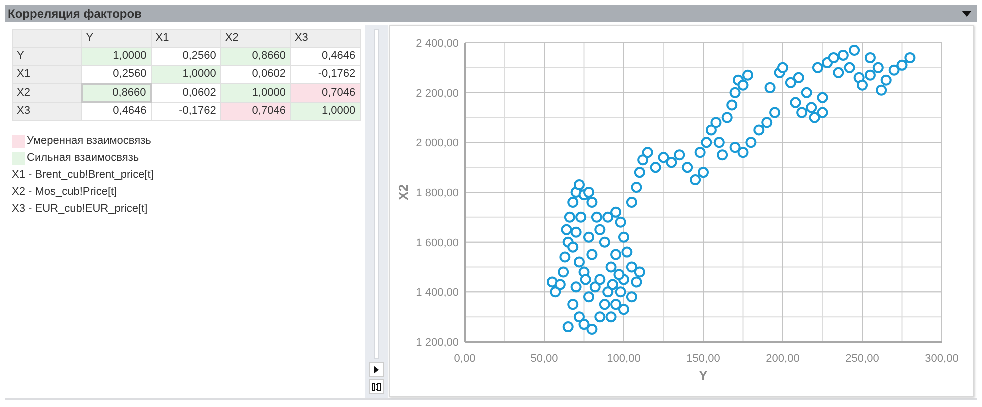  I want to click on x-axis-title: Y, so click(703, 375).